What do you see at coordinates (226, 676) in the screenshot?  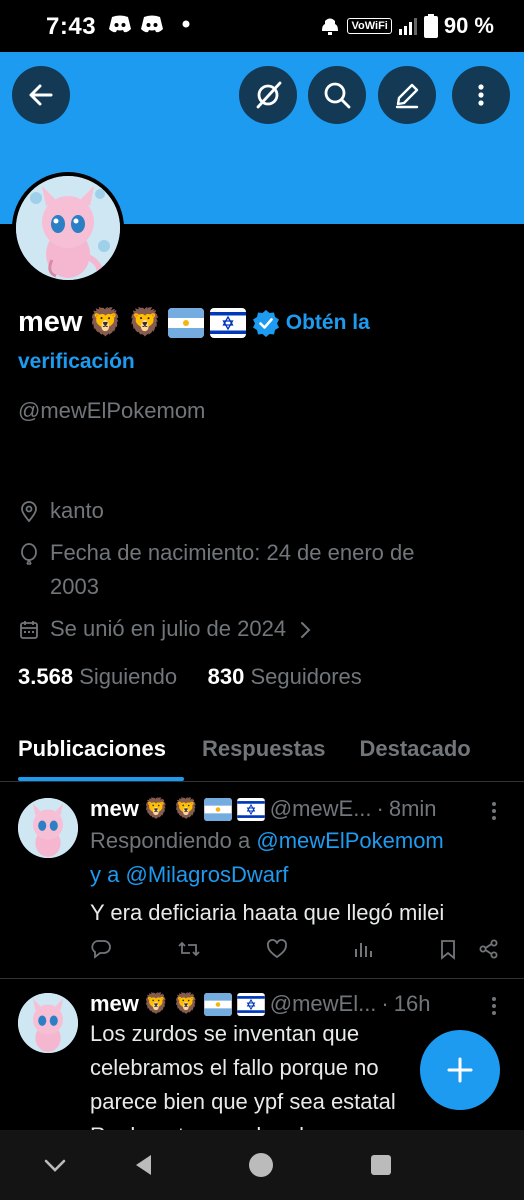 I see `followers-count: 830` at bounding box center [226, 676].